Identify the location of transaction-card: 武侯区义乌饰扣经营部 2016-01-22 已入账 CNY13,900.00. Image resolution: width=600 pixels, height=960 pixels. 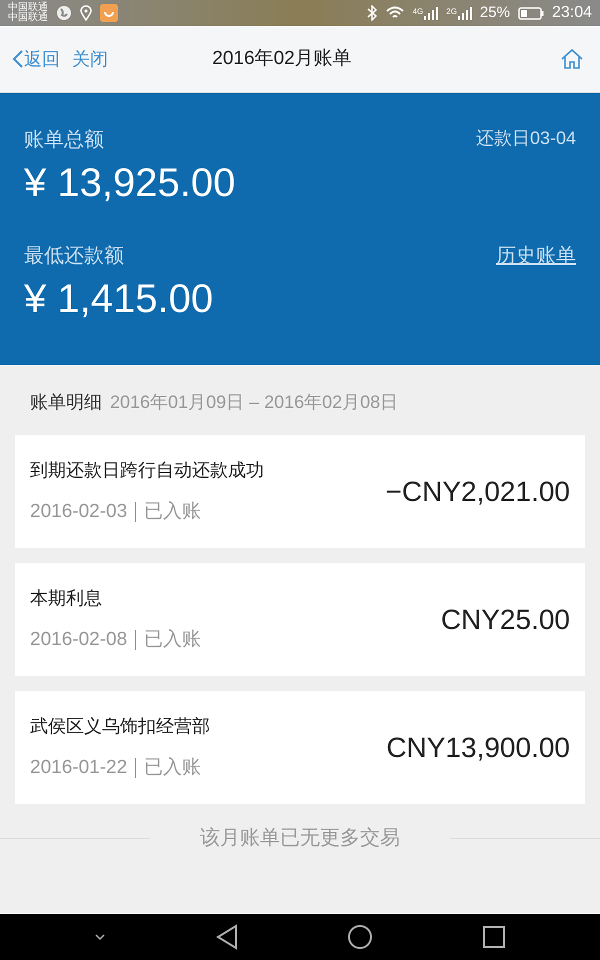
(300, 747).